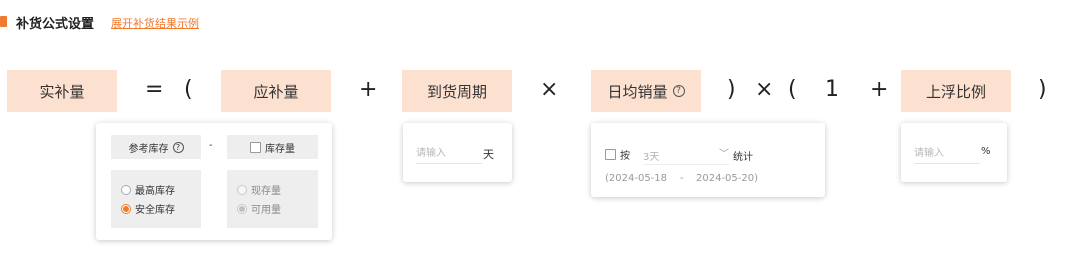 This screenshot has width=1080, height=253. What do you see at coordinates (266, 191) in the screenshot?
I see `option-label: 现存量` at bounding box center [266, 191].